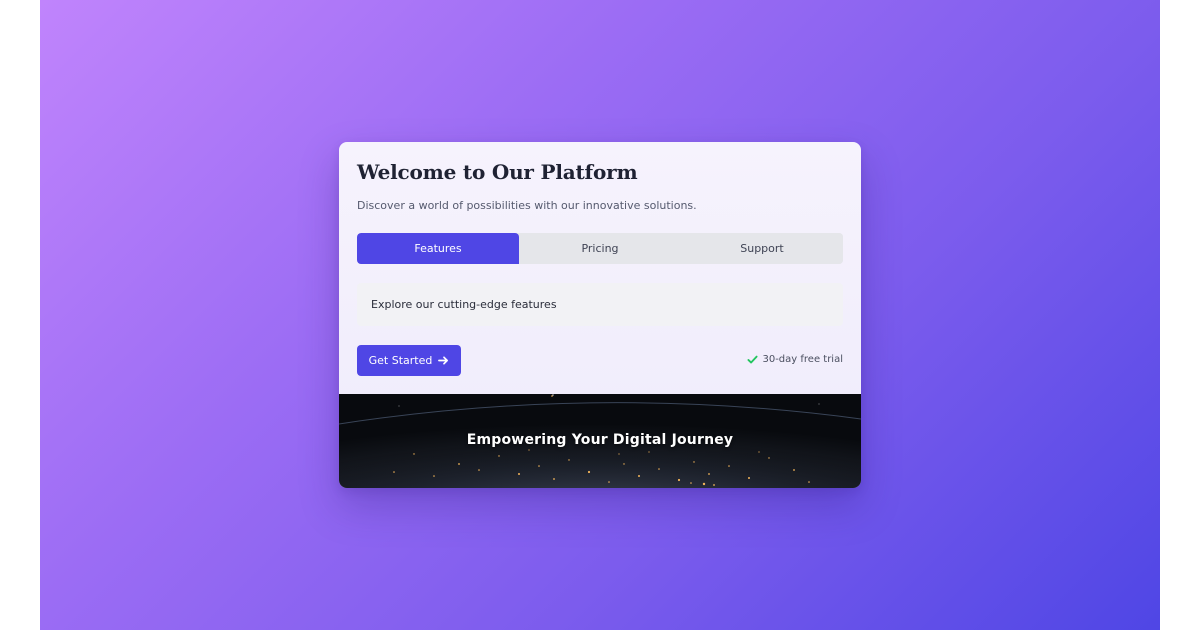  What do you see at coordinates (438, 248) in the screenshot?
I see `tab-features: Features` at bounding box center [438, 248].